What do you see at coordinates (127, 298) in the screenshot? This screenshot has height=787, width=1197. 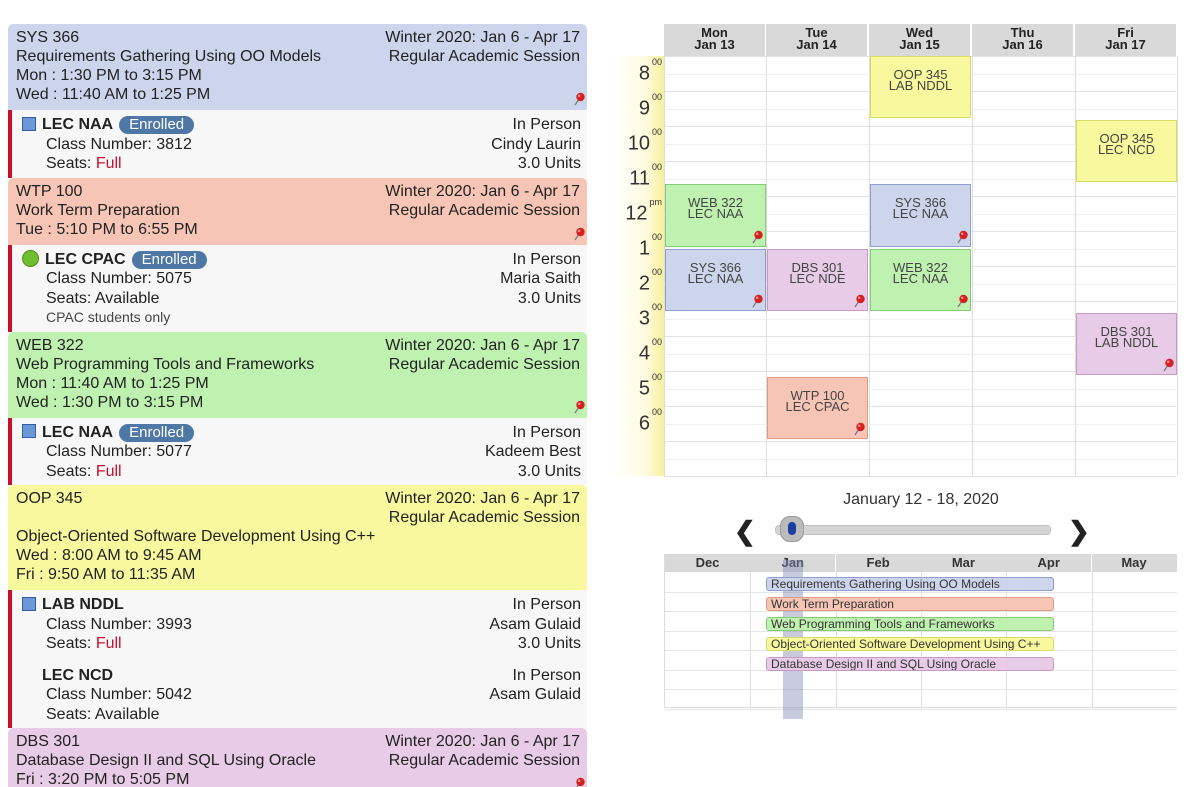 I see `seats-value: Available` at bounding box center [127, 298].